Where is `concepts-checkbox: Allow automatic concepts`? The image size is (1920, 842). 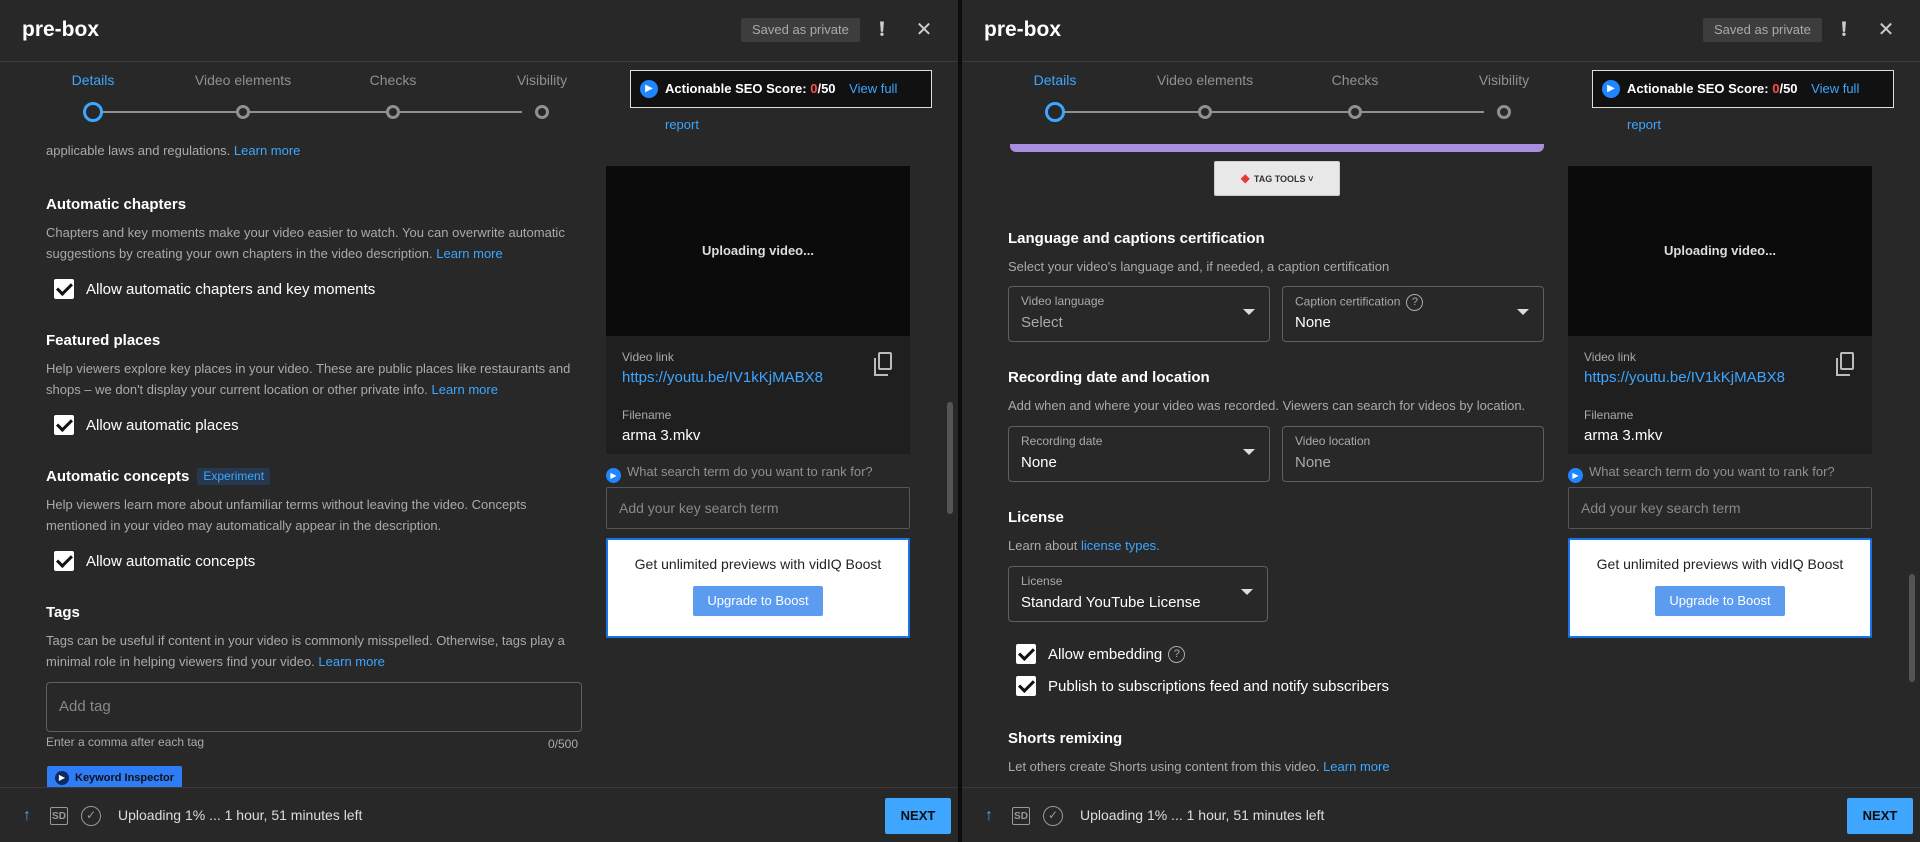
concepts-checkbox: Allow automatic concepts is located at coordinates (154, 561).